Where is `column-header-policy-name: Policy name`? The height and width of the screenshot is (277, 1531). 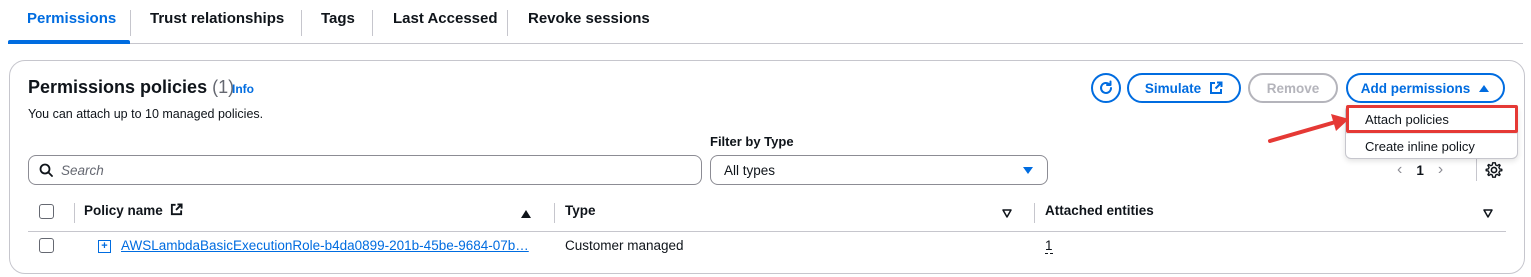 column-header-policy-name: Policy name is located at coordinates (133, 210).